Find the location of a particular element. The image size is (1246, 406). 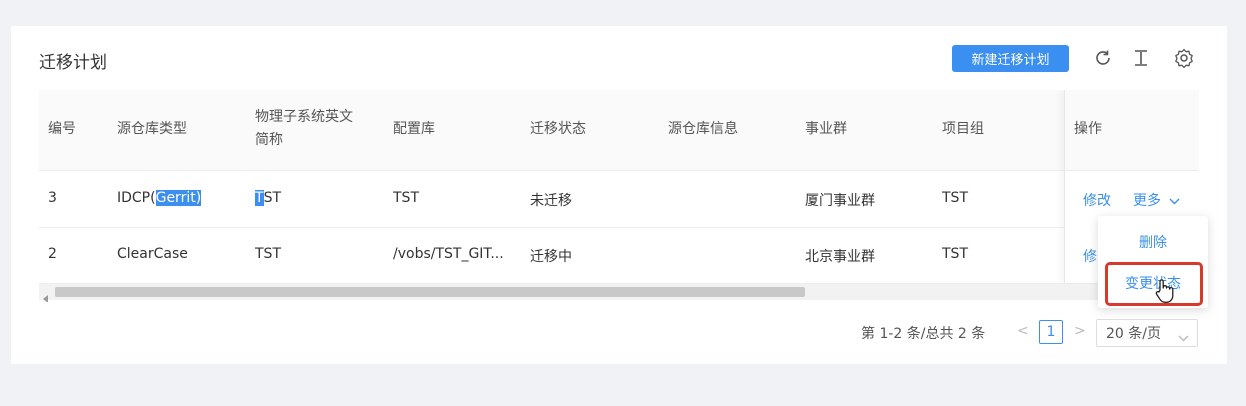

page-1-button: 1 is located at coordinates (1051, 332).